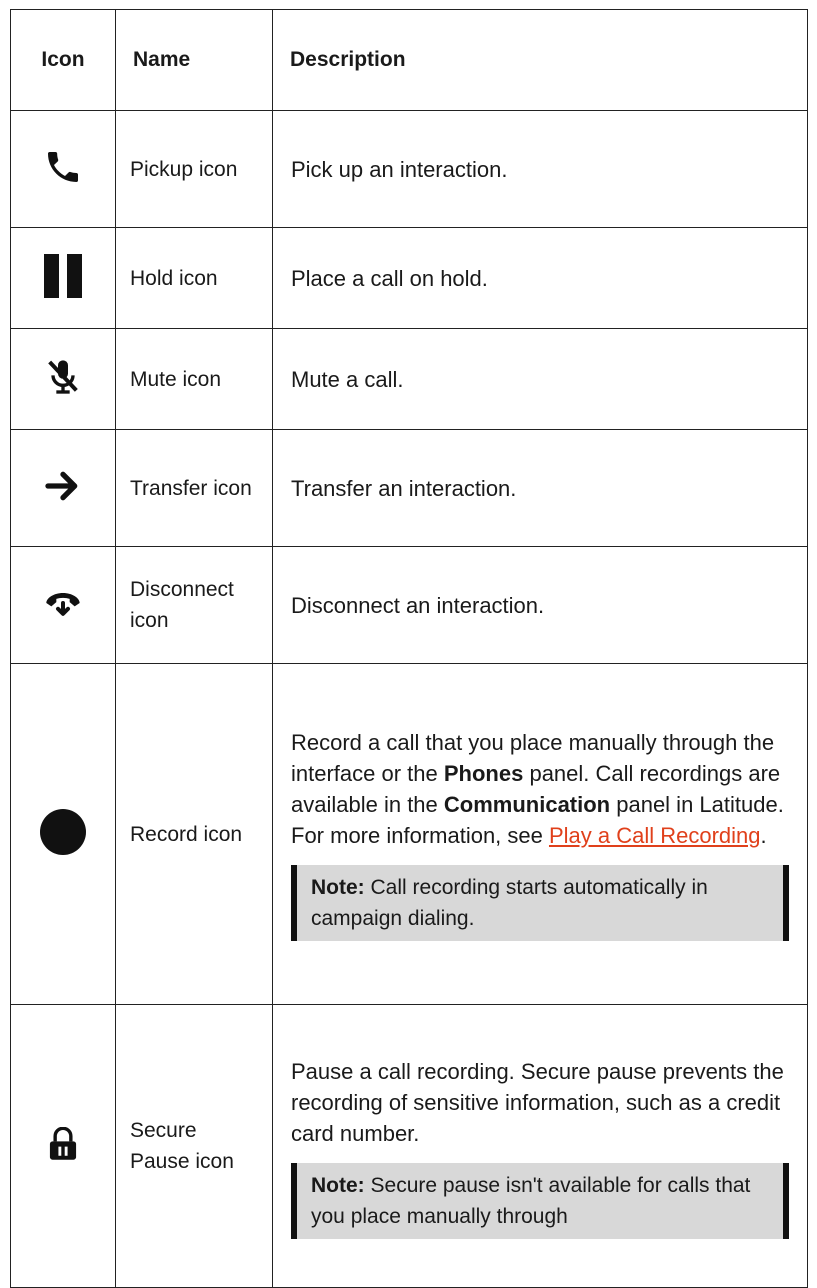  I want to click on table-header-row: Icon Name Description, so click(409, 60).